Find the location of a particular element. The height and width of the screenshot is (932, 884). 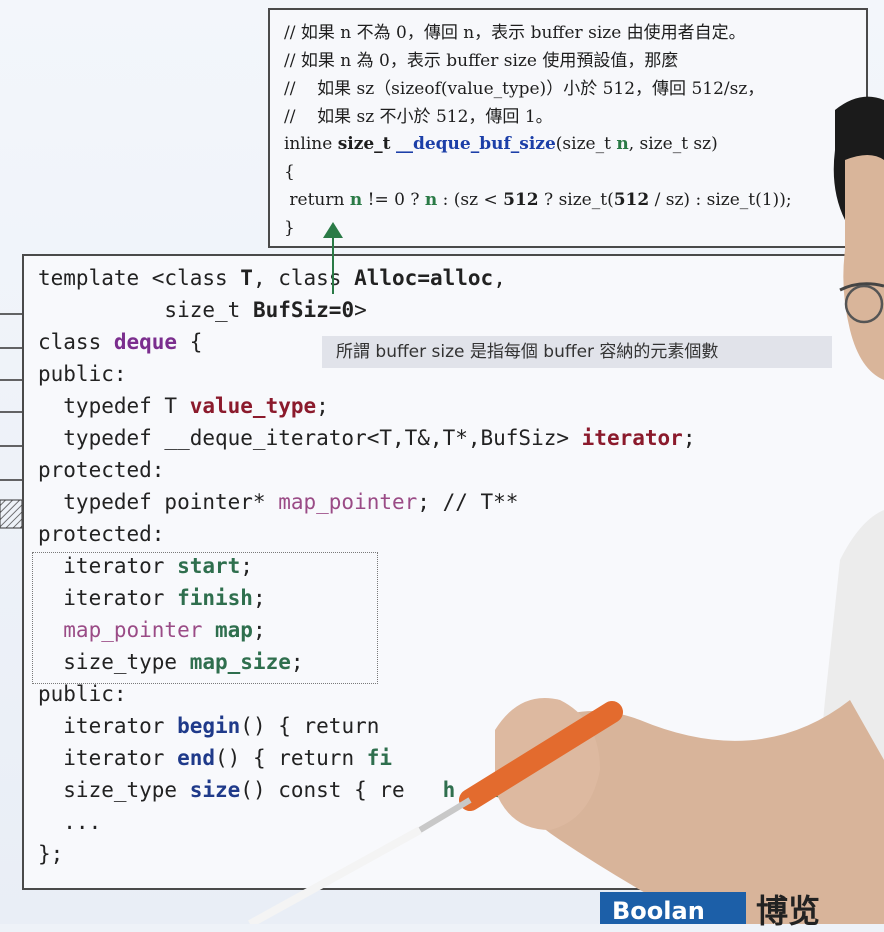

logo-chinese: 博览 is located at coordinates (788, 911).